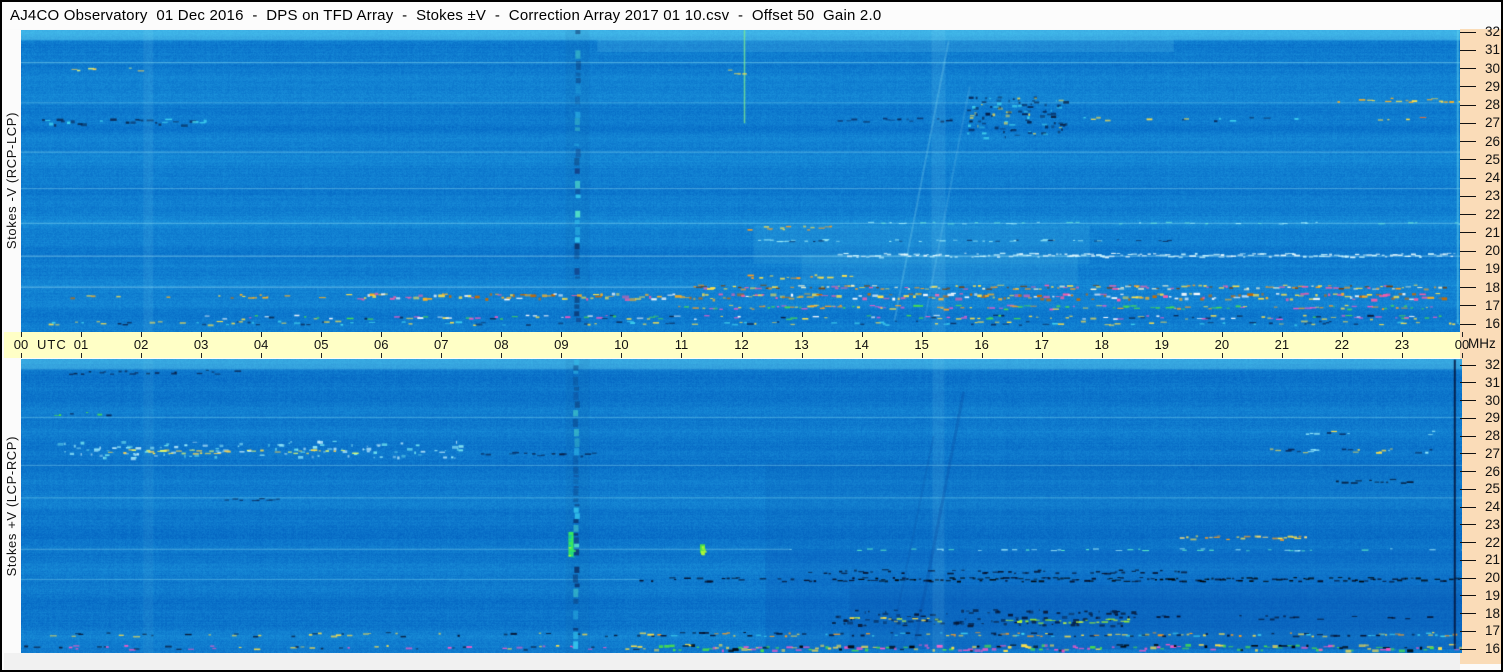  What do you see at coordinates (621, 344) in the screenshot?
I see `time-label: 10` at bounding box center [621, 344].